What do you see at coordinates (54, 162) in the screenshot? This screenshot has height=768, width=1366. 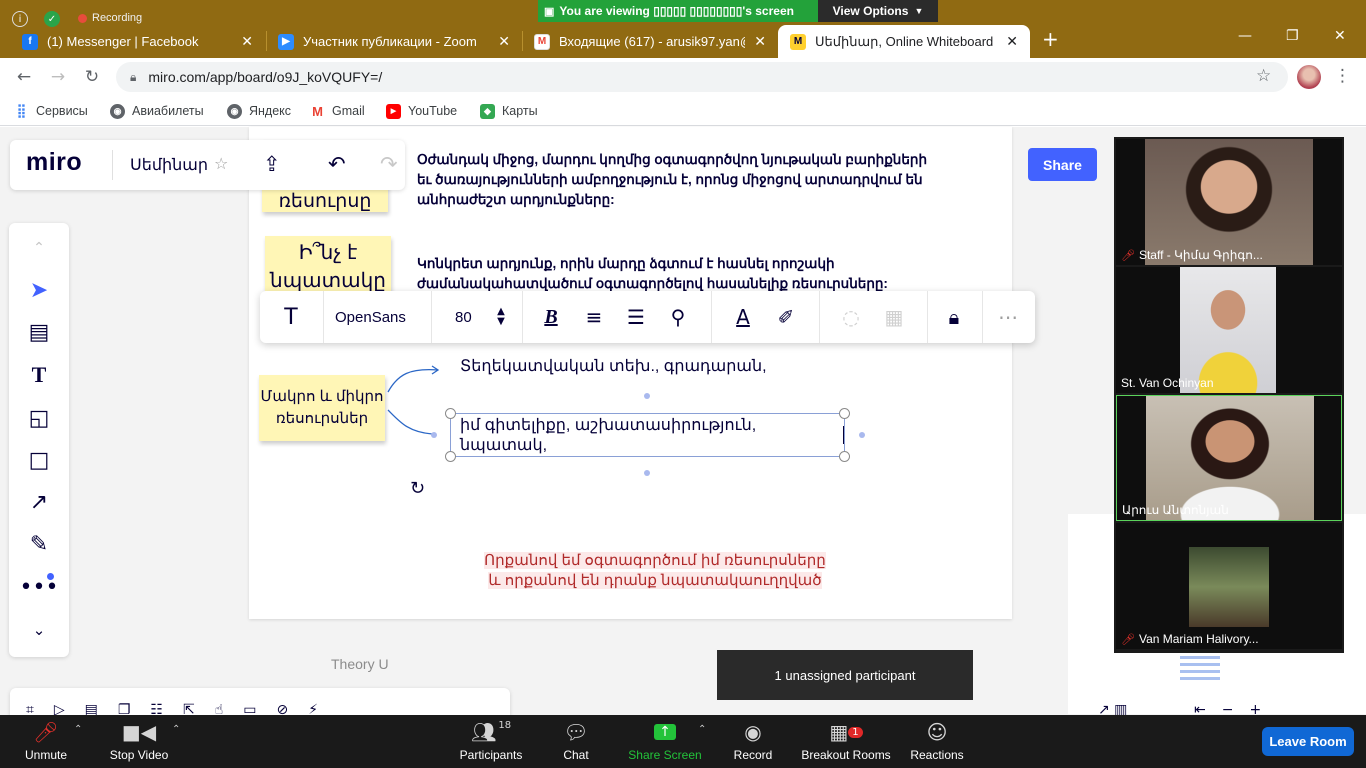 I see `miro-logo: miro` at bounding box center [54, 162].